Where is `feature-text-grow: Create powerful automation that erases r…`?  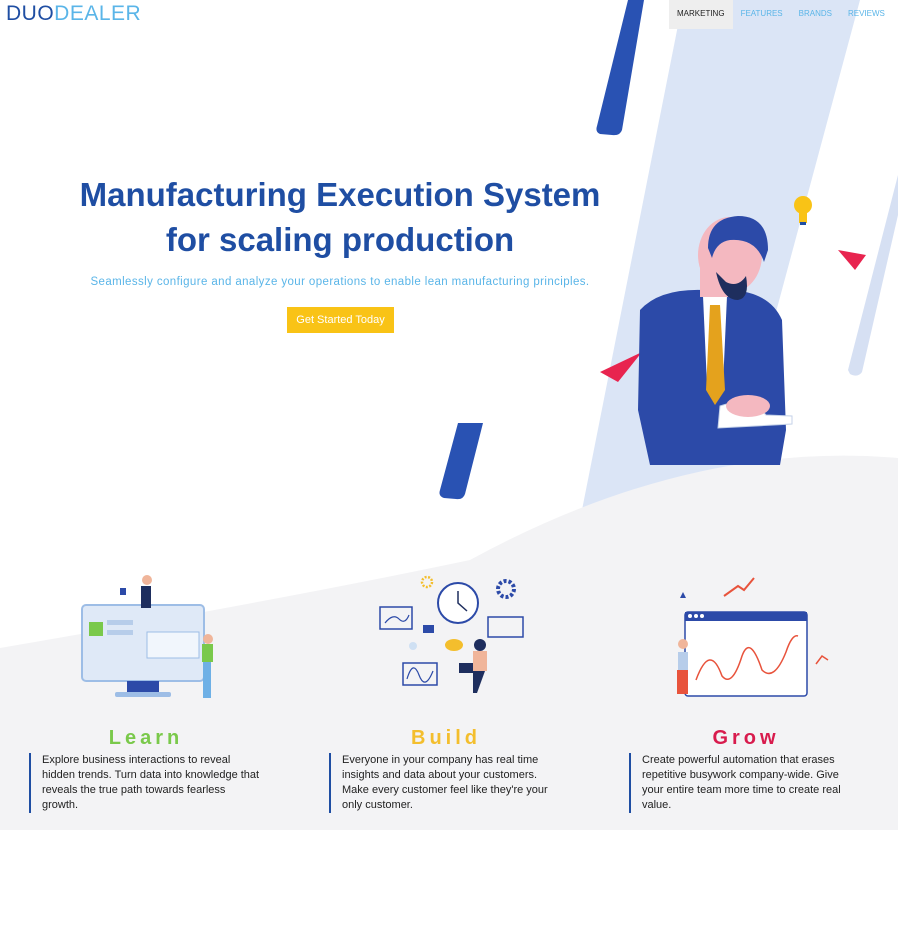
feature-text-grow: Create powerful automation that erases r… is located at coordinates (745, 783).